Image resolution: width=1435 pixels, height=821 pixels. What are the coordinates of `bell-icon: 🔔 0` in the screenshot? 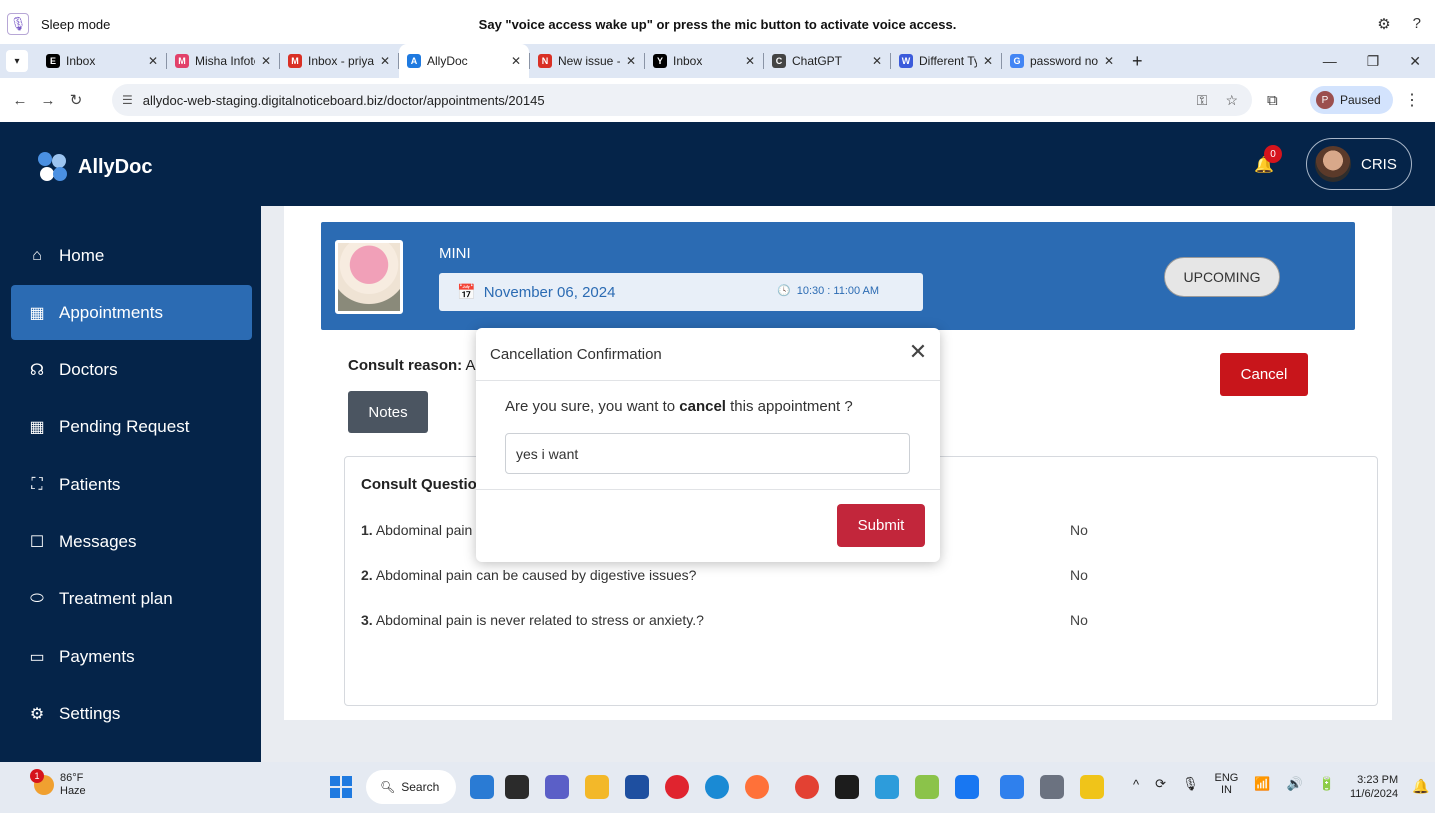 It's located at (1268, 161).